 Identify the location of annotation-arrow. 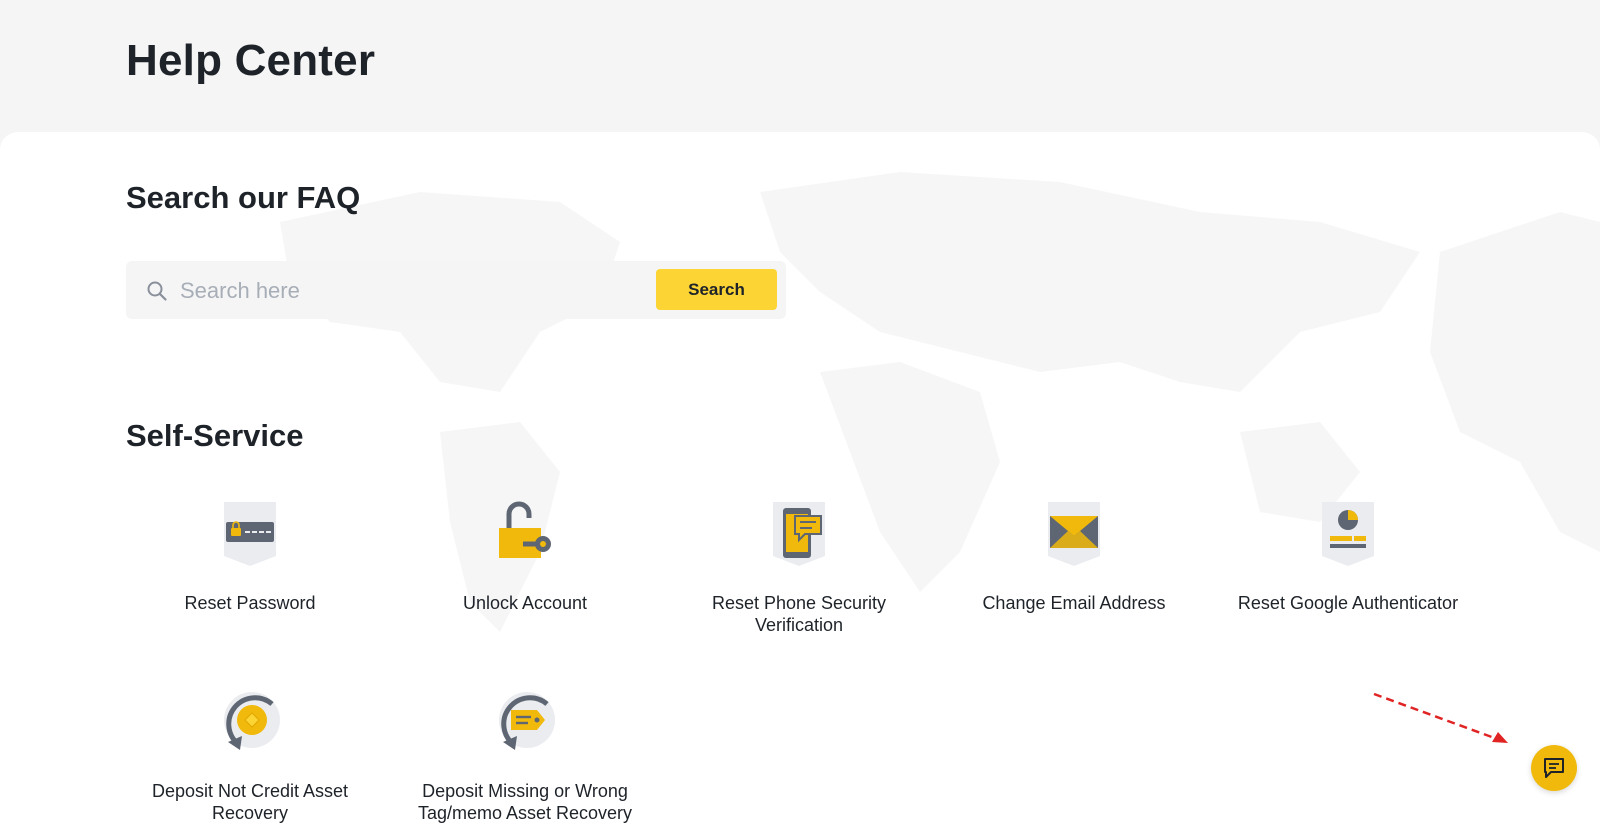
(1440, 717).